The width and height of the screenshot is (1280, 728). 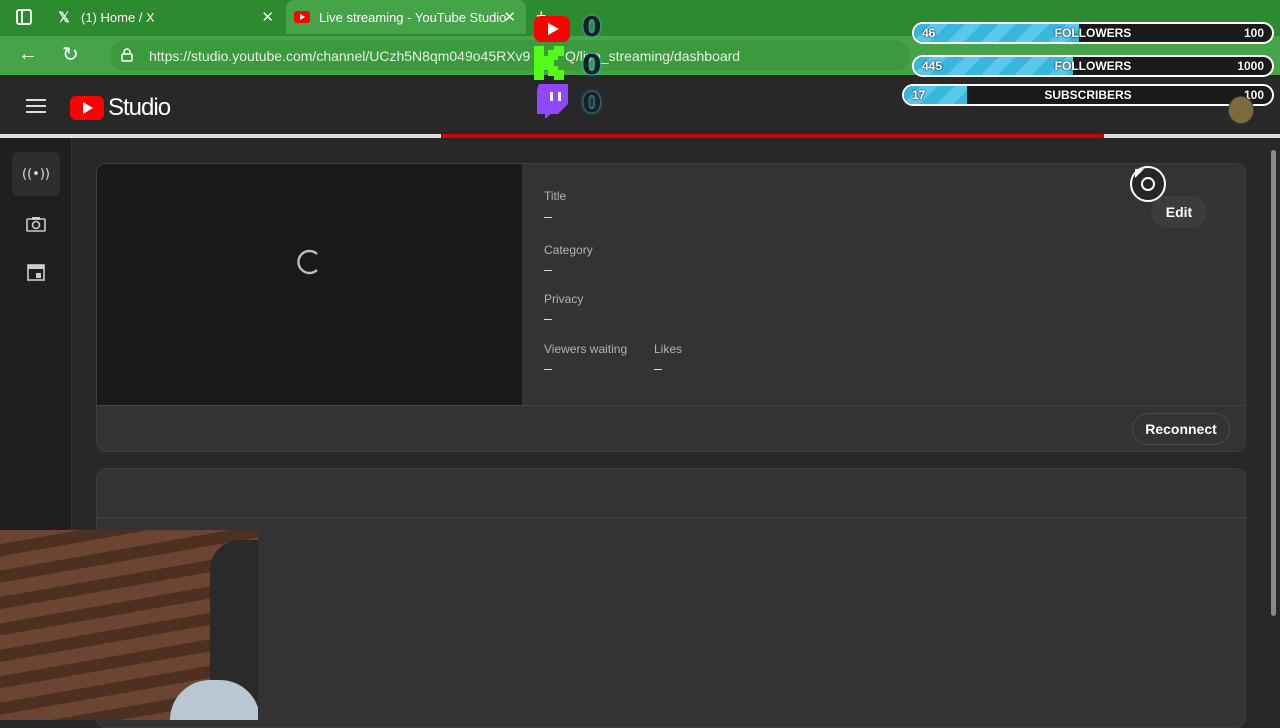 I want to click on goal-bar-followers-1: FOLLOWERS 46 100, so click(x=1093, y=33).